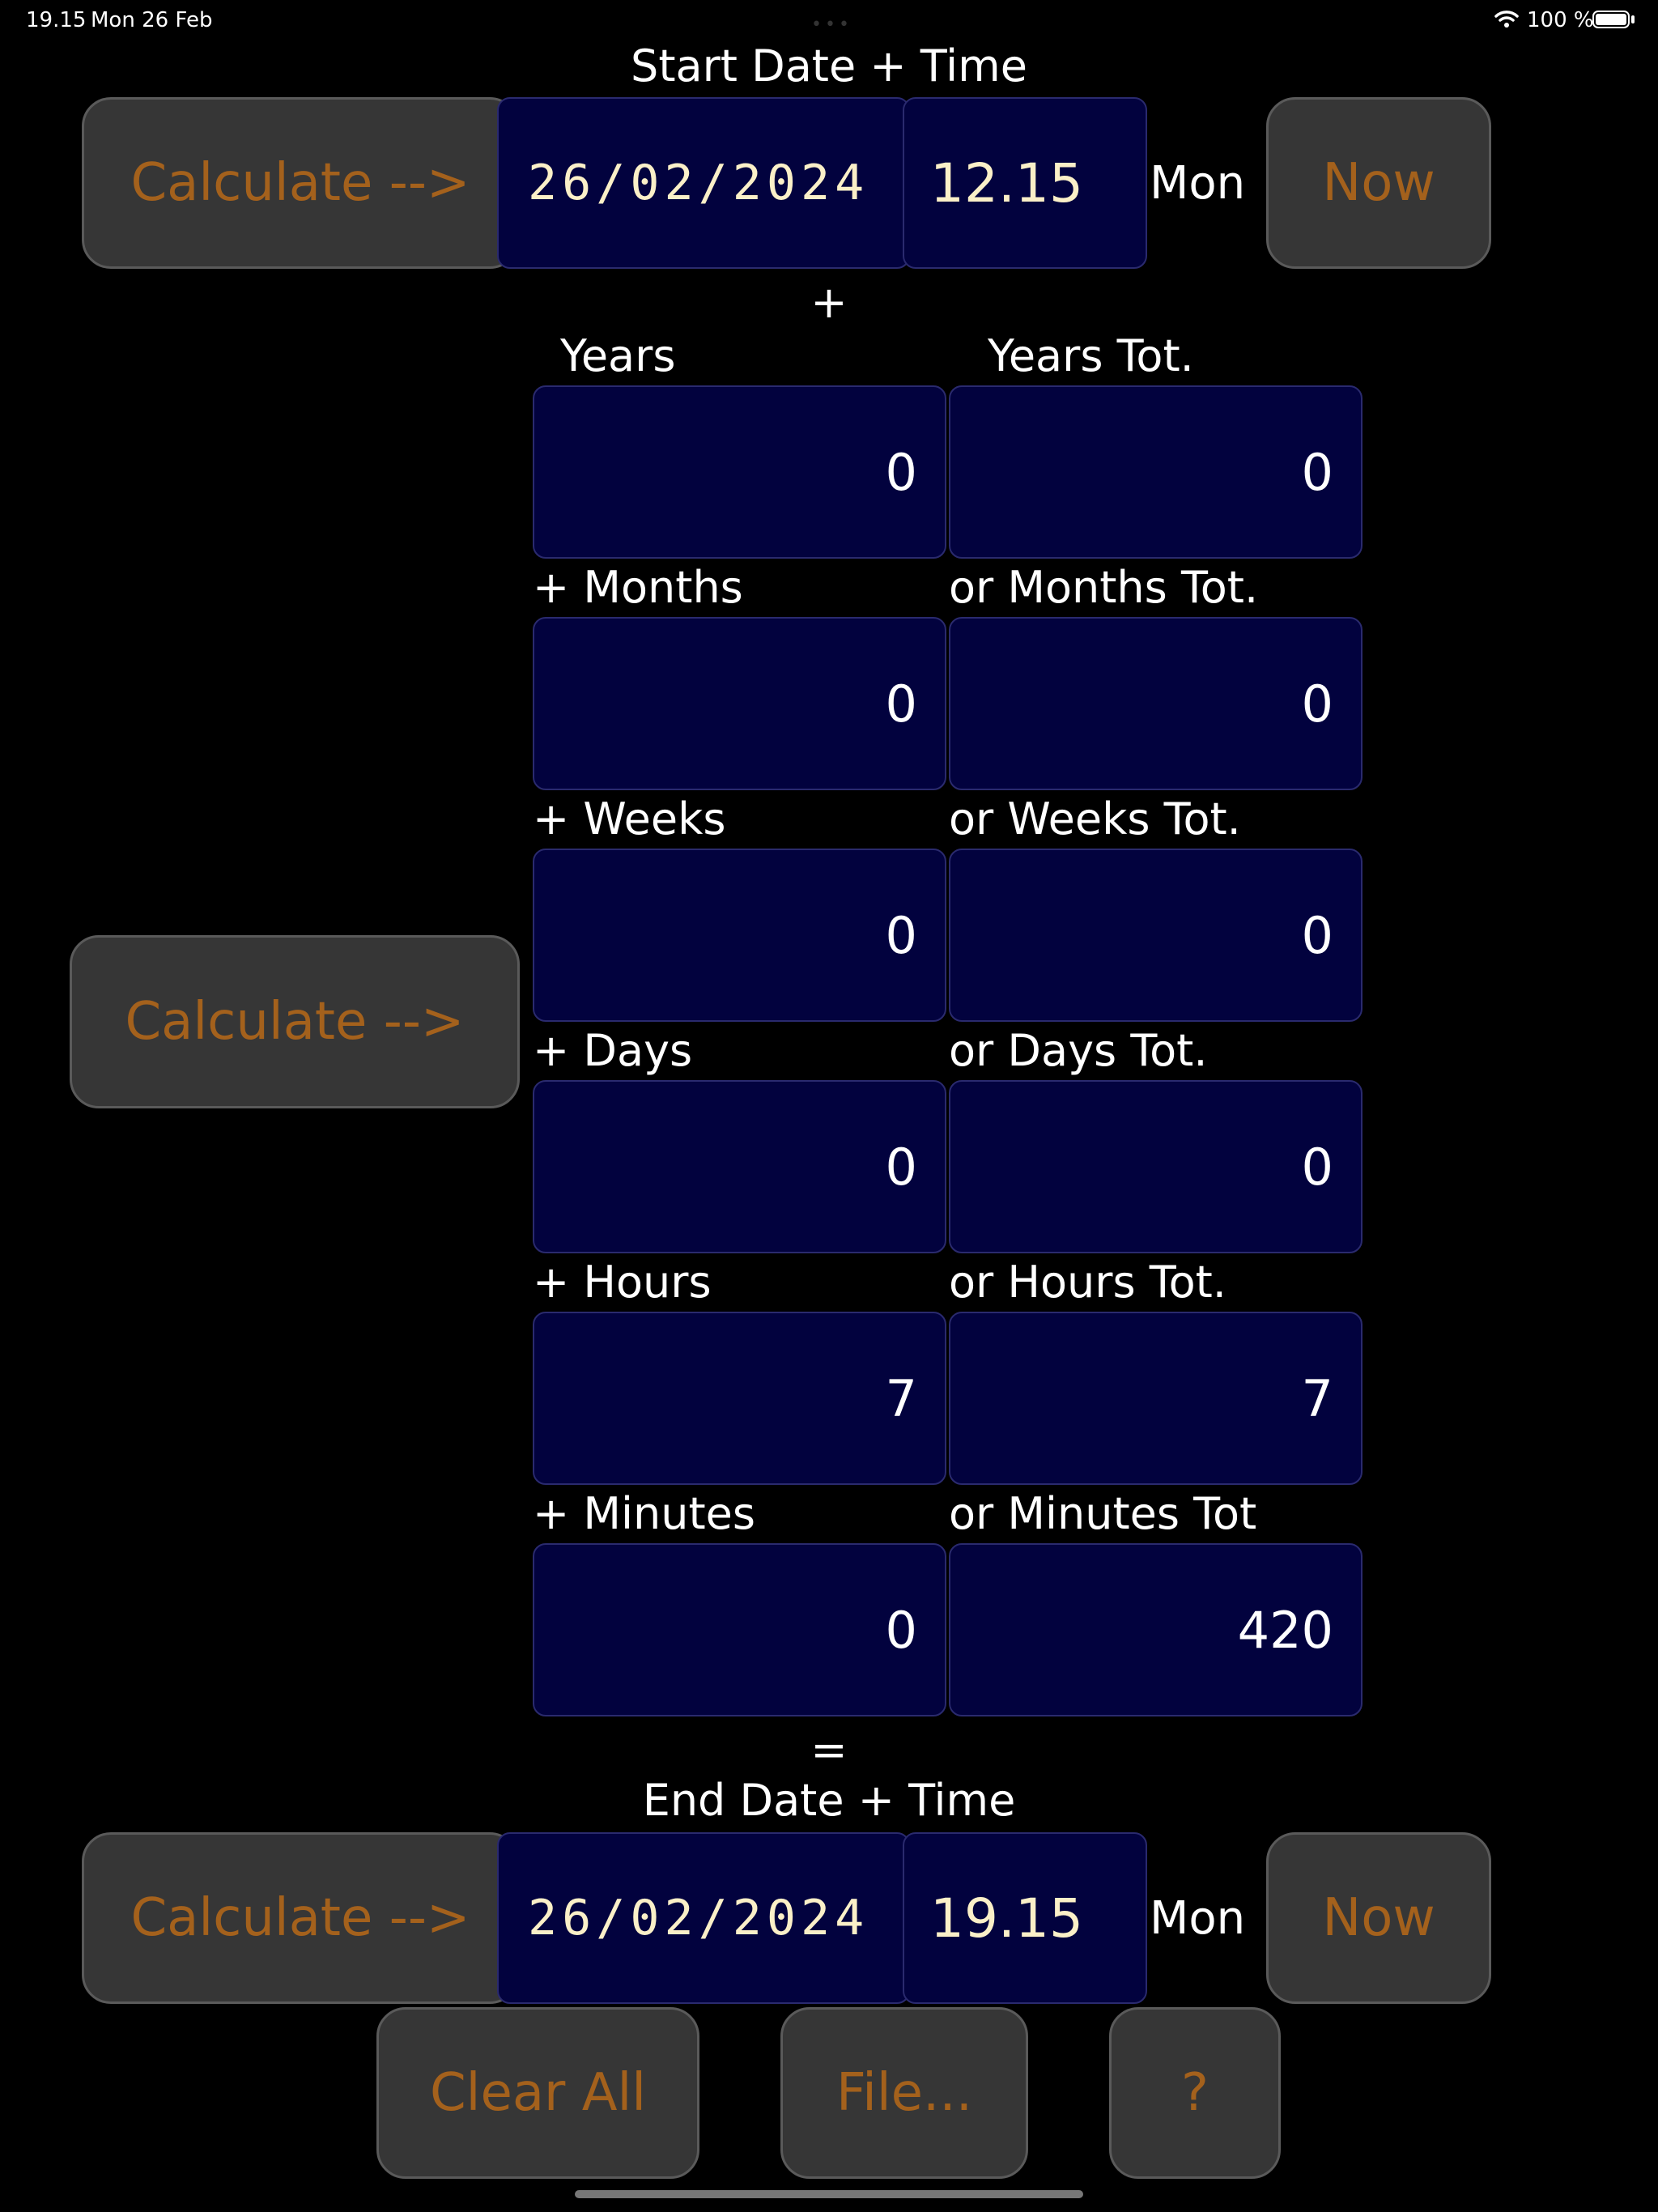  I want to click on end-now-button: Now, so click(1378, 1918).